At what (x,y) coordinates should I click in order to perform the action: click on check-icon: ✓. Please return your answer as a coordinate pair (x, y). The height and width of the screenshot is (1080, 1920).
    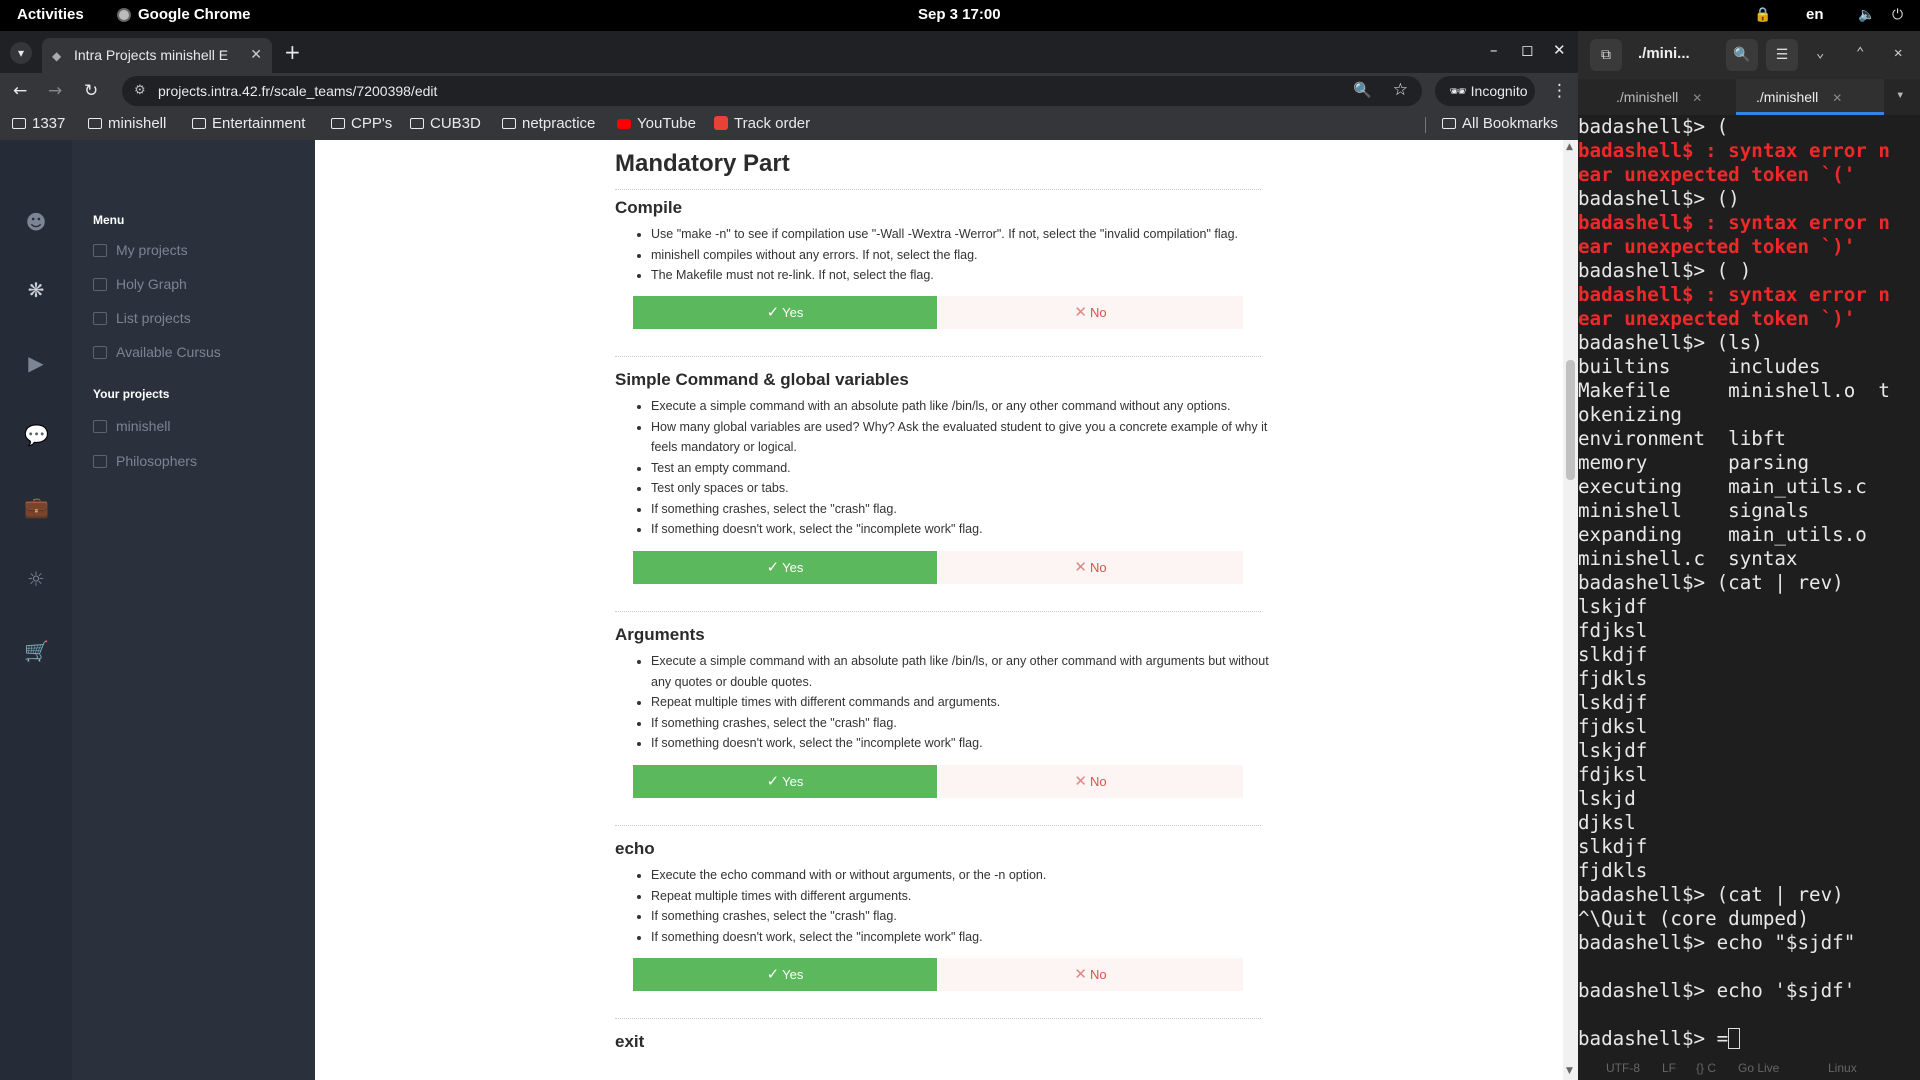
    Looking at the image, I should click on (773, 974).